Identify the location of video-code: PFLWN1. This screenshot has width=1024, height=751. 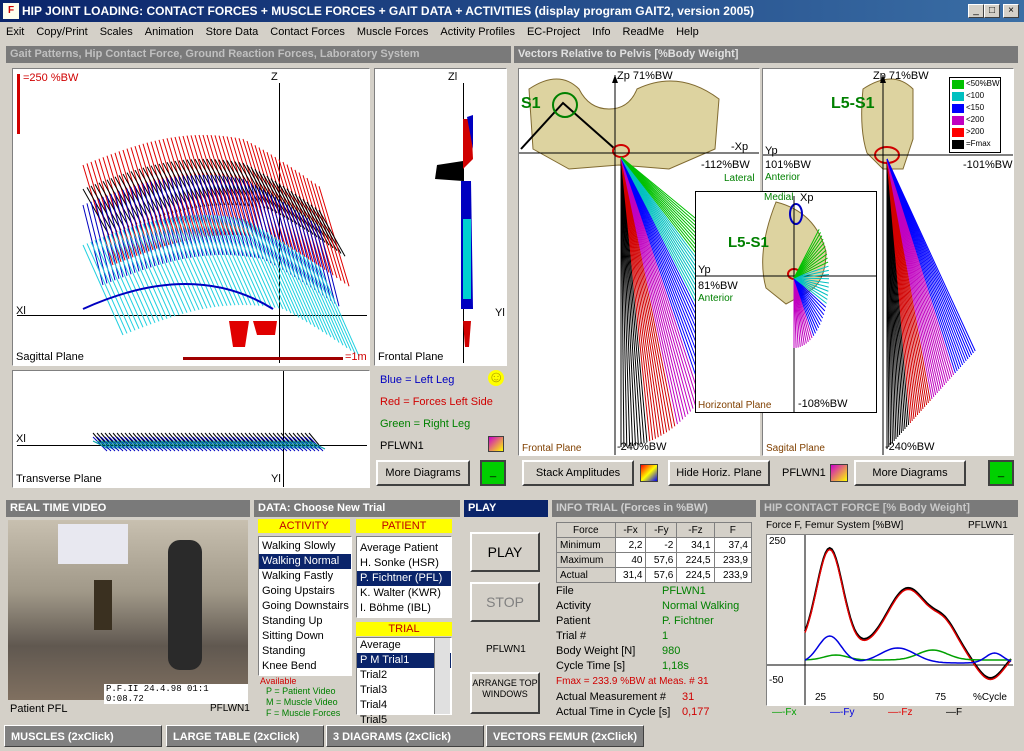
(230, 708).